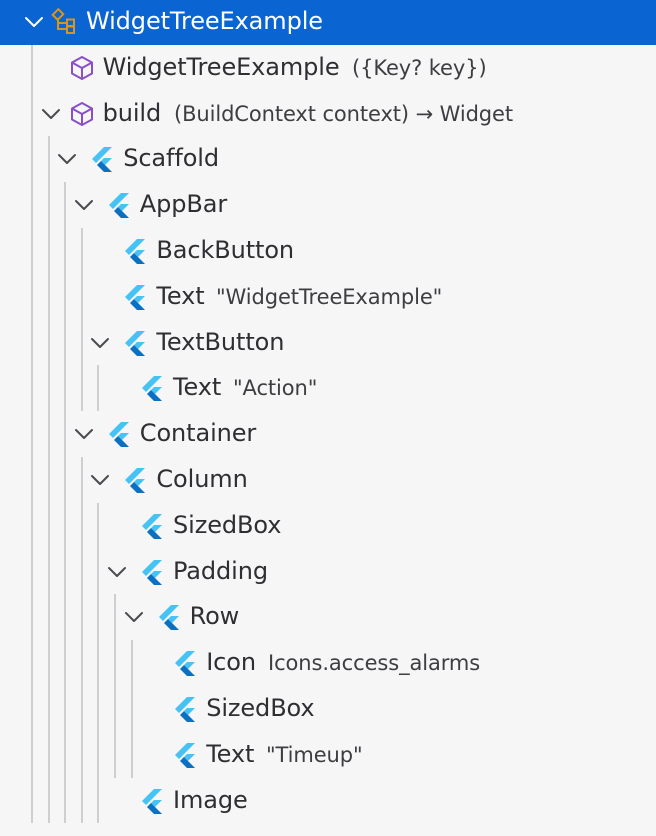  What do you see at coordinates (220, 570) in the screenshot?
I see `tree-item-label: Padding` at bounding box center [220, 570].